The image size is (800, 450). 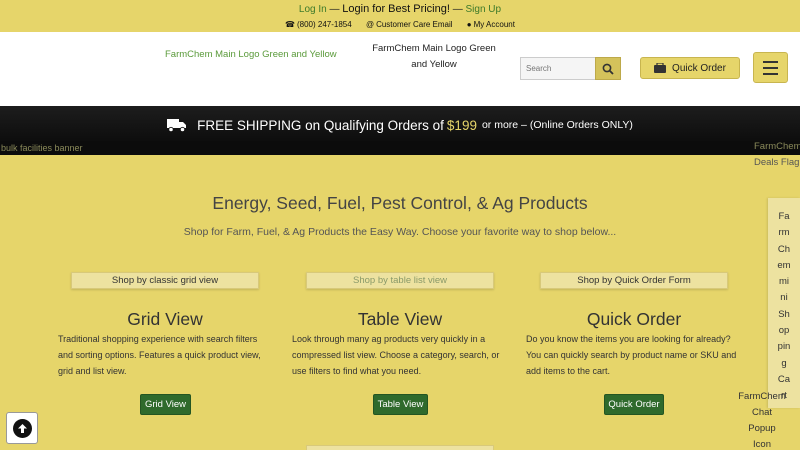 What do you see at coordinates (660, 68) in the screenshot?
I see `cart-icon` at bounding box center [660, 68].